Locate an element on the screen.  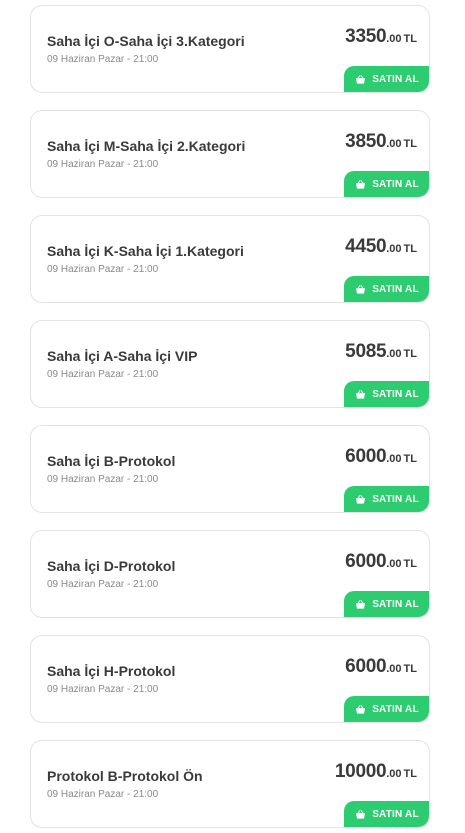
ticket-price: 10000.00 TL is located at coordinates (376, 772).